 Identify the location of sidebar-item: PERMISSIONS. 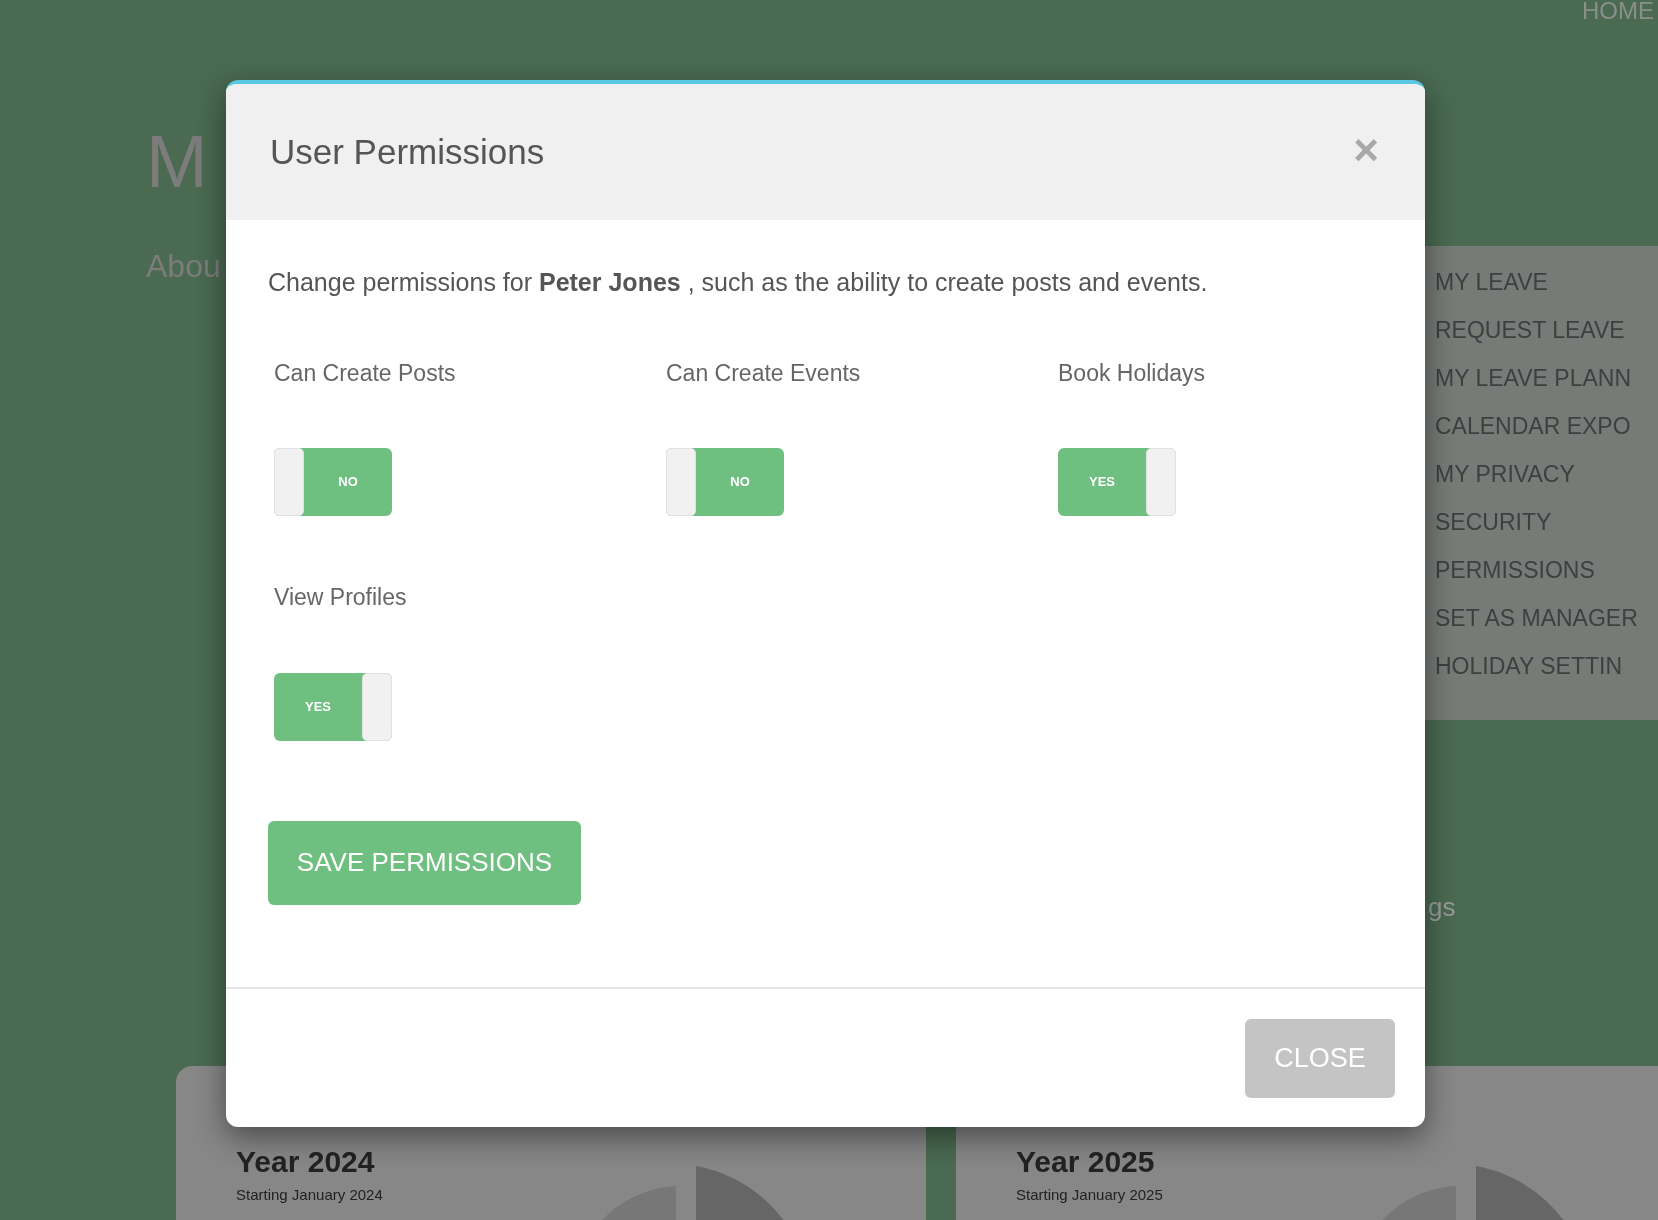
(1546, 570).